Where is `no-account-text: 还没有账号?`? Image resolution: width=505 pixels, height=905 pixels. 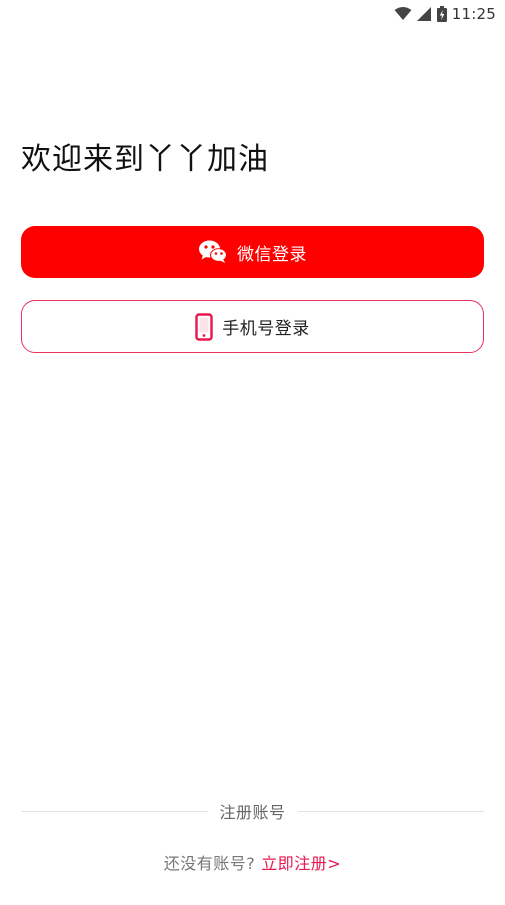 no-account-text: 还没有账号? is located at coordinates (209, 863).